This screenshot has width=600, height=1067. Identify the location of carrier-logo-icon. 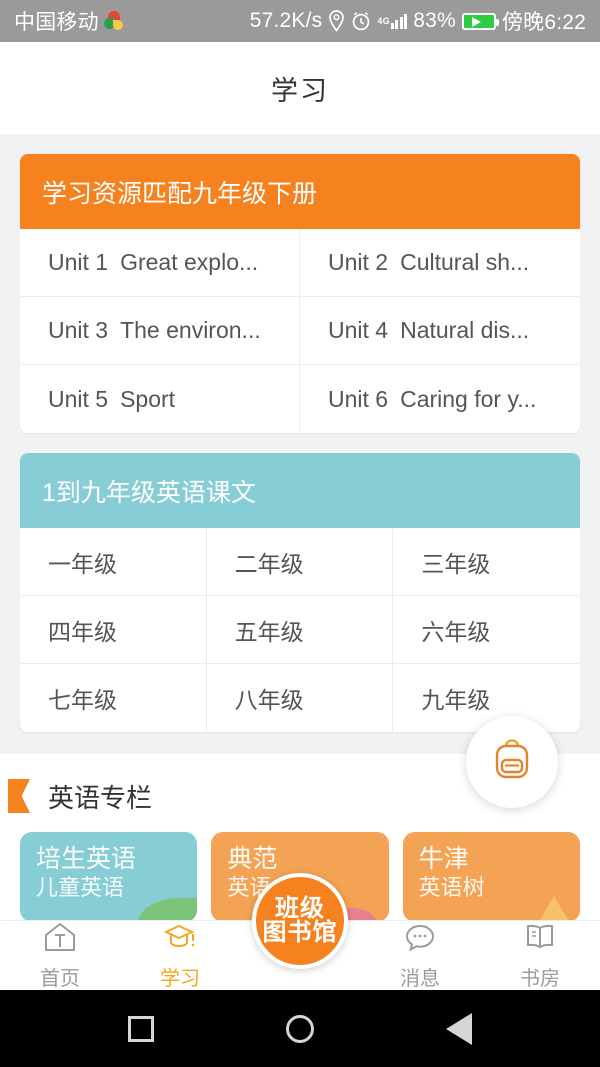
(113, 21).